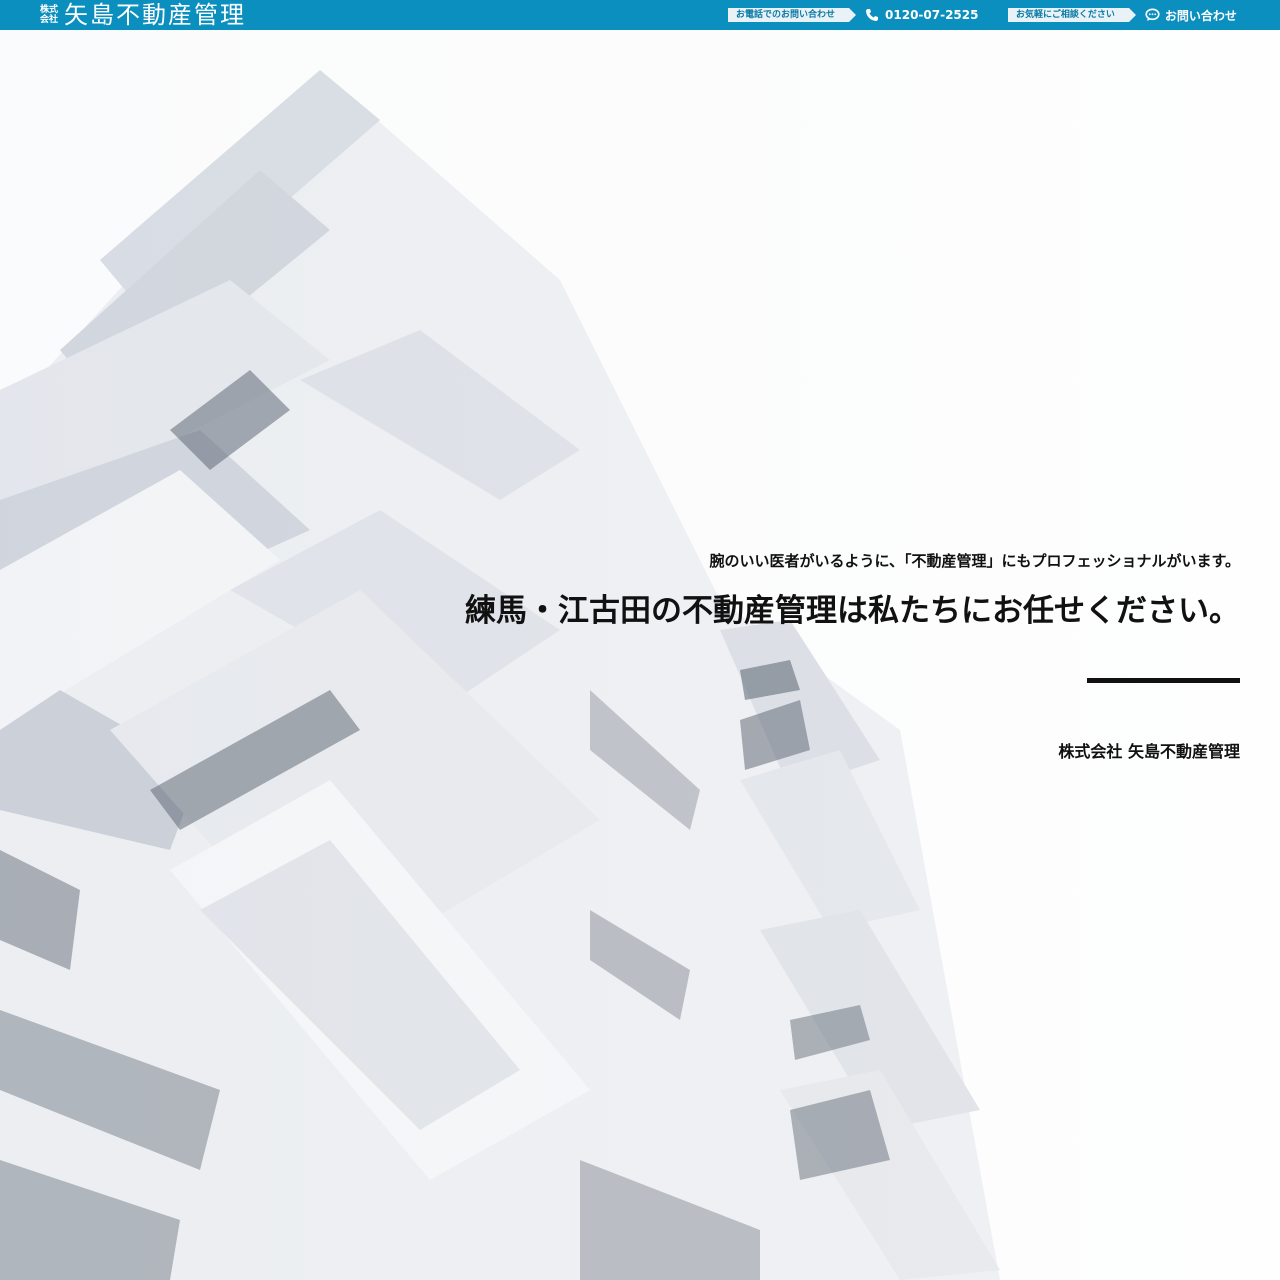  I want to click on hero-maincopy: 練馬・江古田の不動産管理は私たちにお任せください。, so click(852, 611).